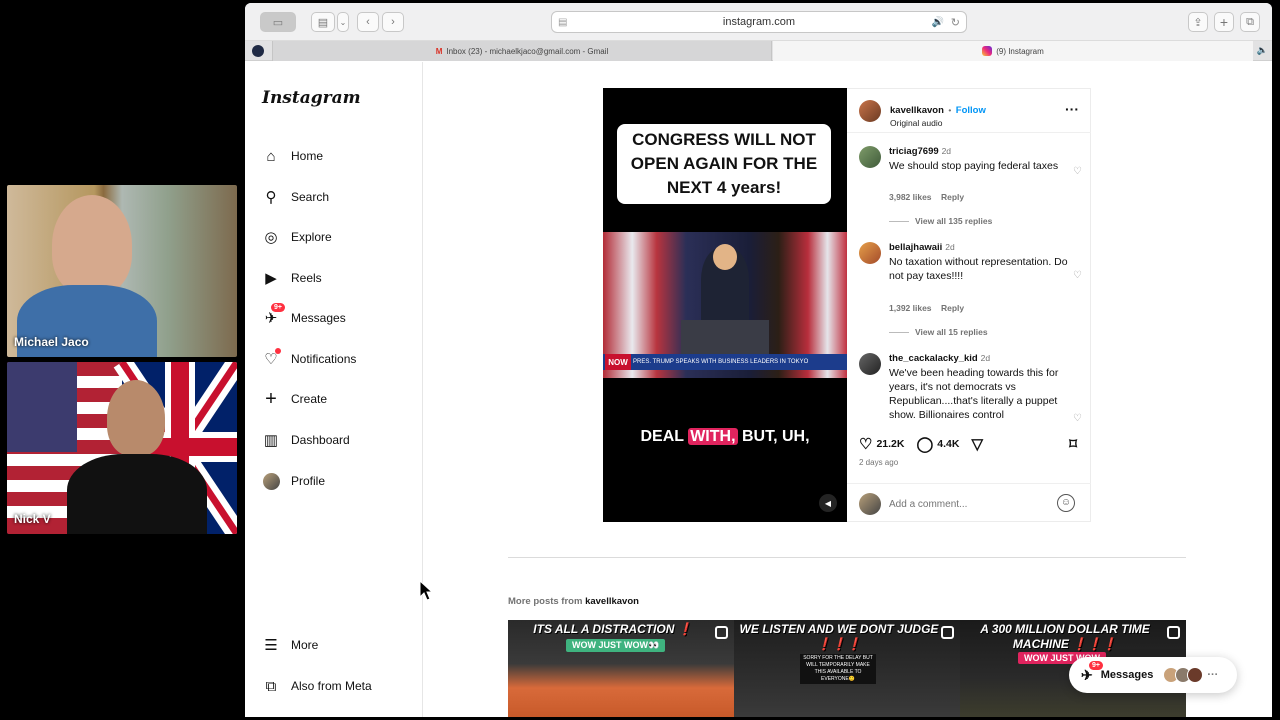 This screenshot has height=720, width=1280. Describe the element at coordinates (1198, 22) in the screenshot. I see `share-icon: ⇪` at that location.